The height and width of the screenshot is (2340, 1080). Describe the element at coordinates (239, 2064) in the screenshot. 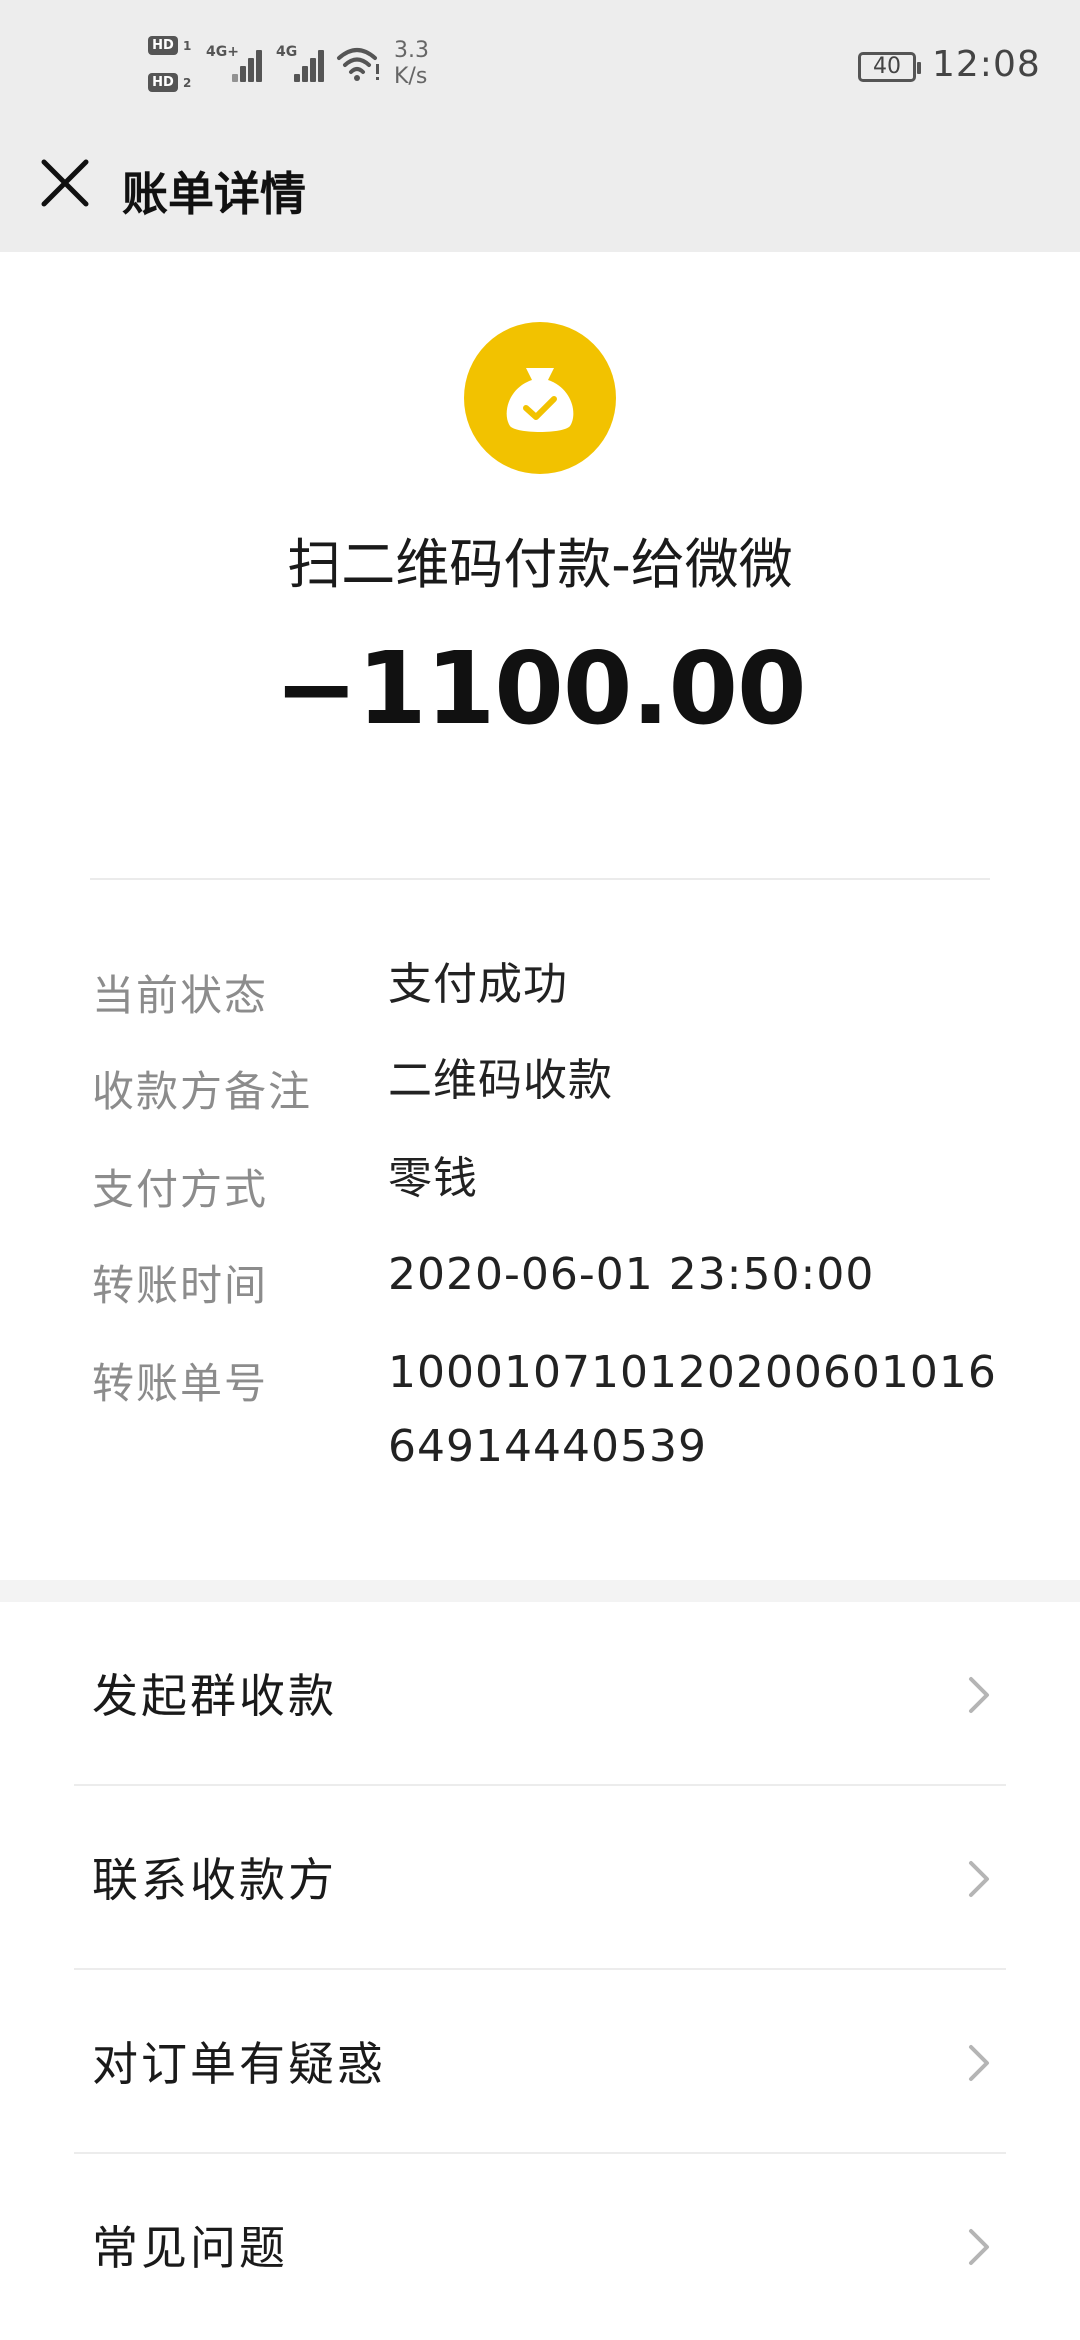

I see `menu-item-label: 对订单有疑惑` at that location.